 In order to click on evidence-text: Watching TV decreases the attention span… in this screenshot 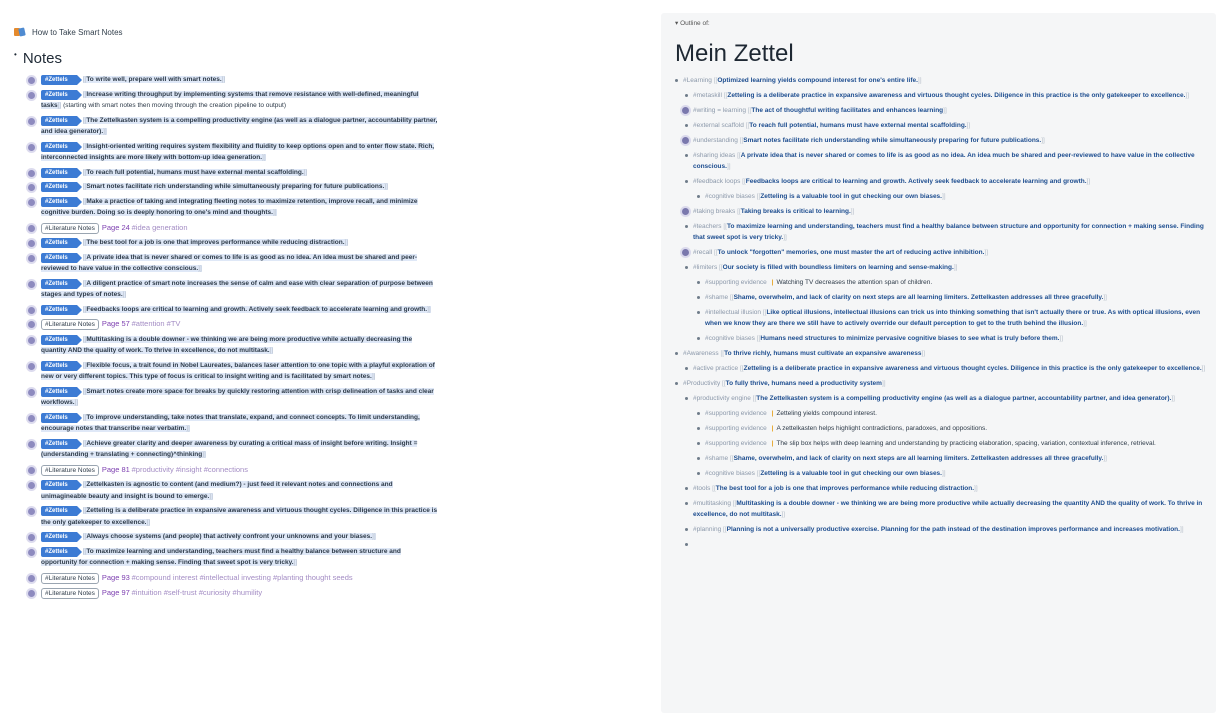, I will do `click(854, 282)`.